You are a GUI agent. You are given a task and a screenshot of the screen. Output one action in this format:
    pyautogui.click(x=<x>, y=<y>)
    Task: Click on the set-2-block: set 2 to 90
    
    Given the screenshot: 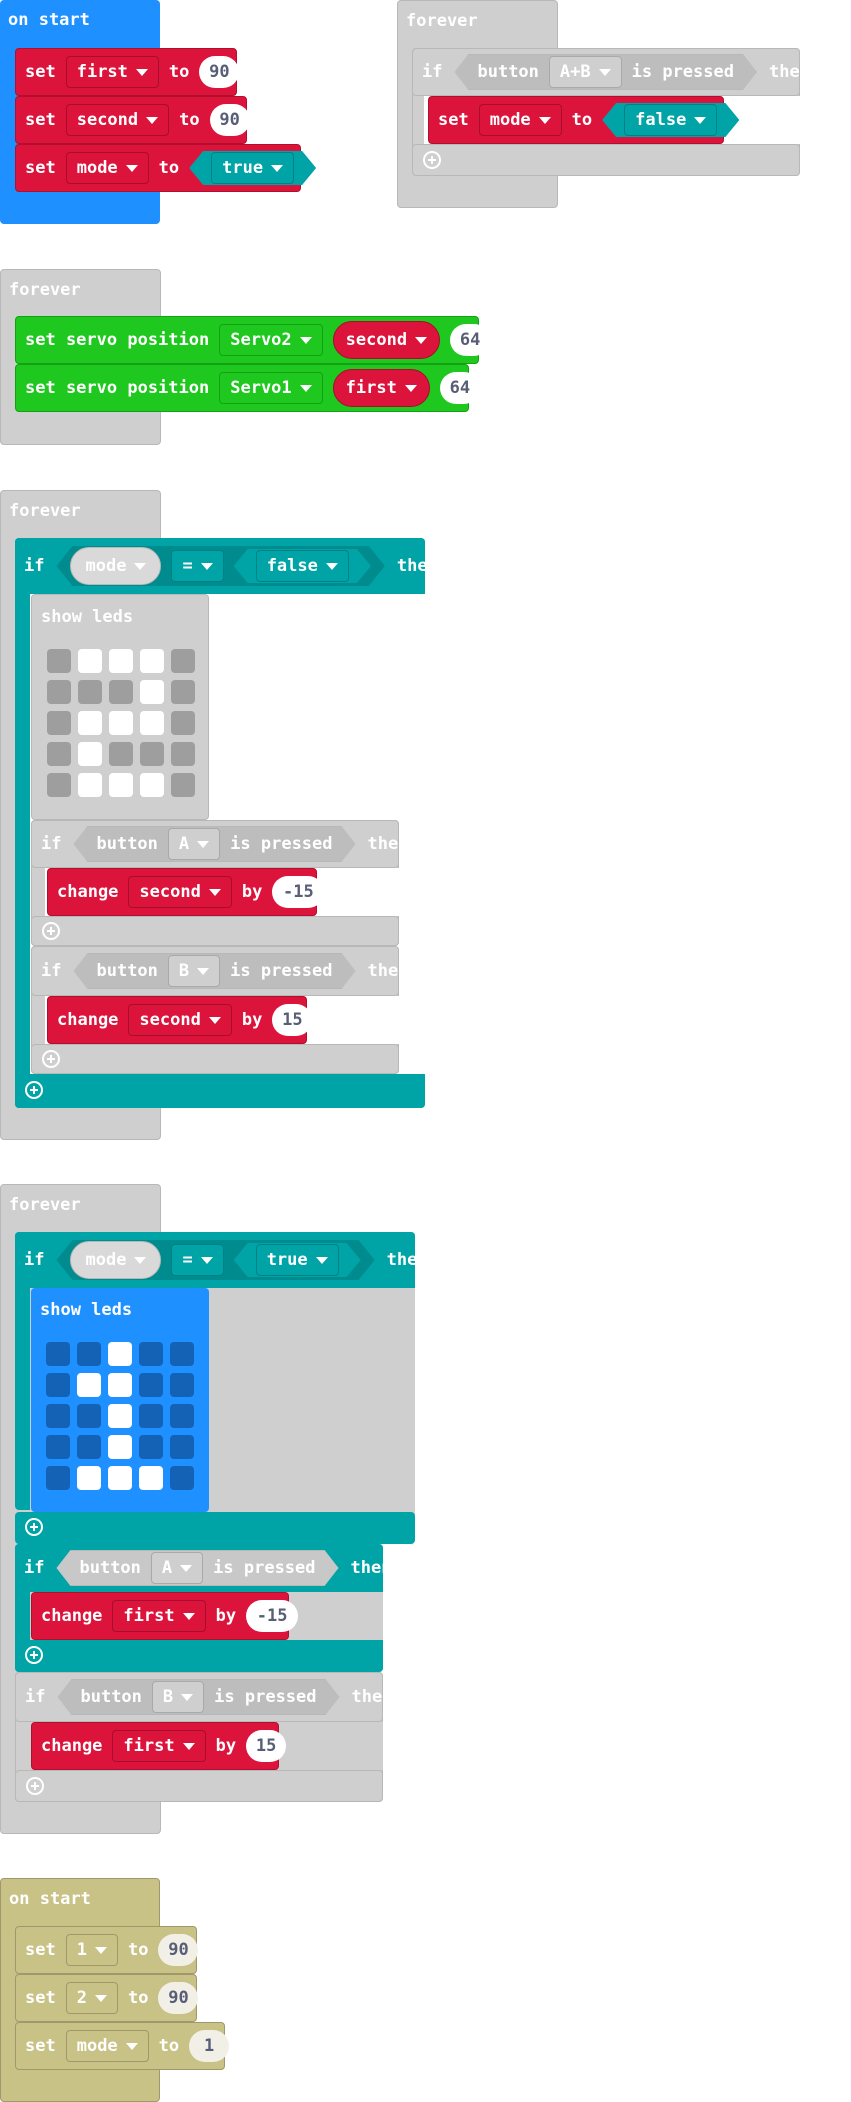 What is the action you would take?
    pyautogui.click(x=107, y=1998)
    